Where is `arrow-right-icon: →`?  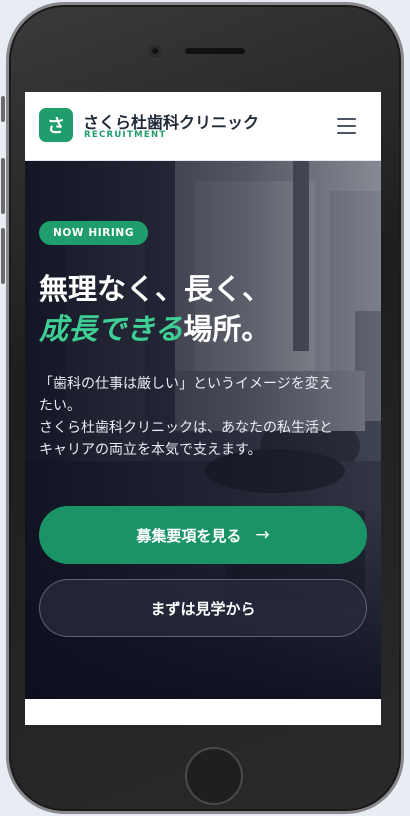
arrow-right-icon: → is located at coordinates (262, 535).